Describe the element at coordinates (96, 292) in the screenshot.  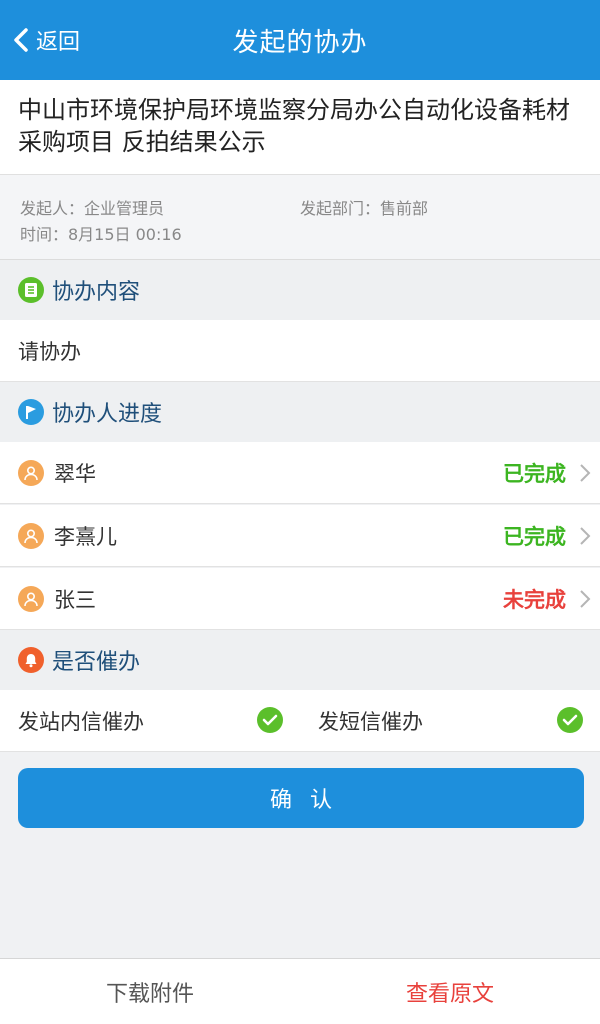
I see `section-label: 协办内容` at that location.